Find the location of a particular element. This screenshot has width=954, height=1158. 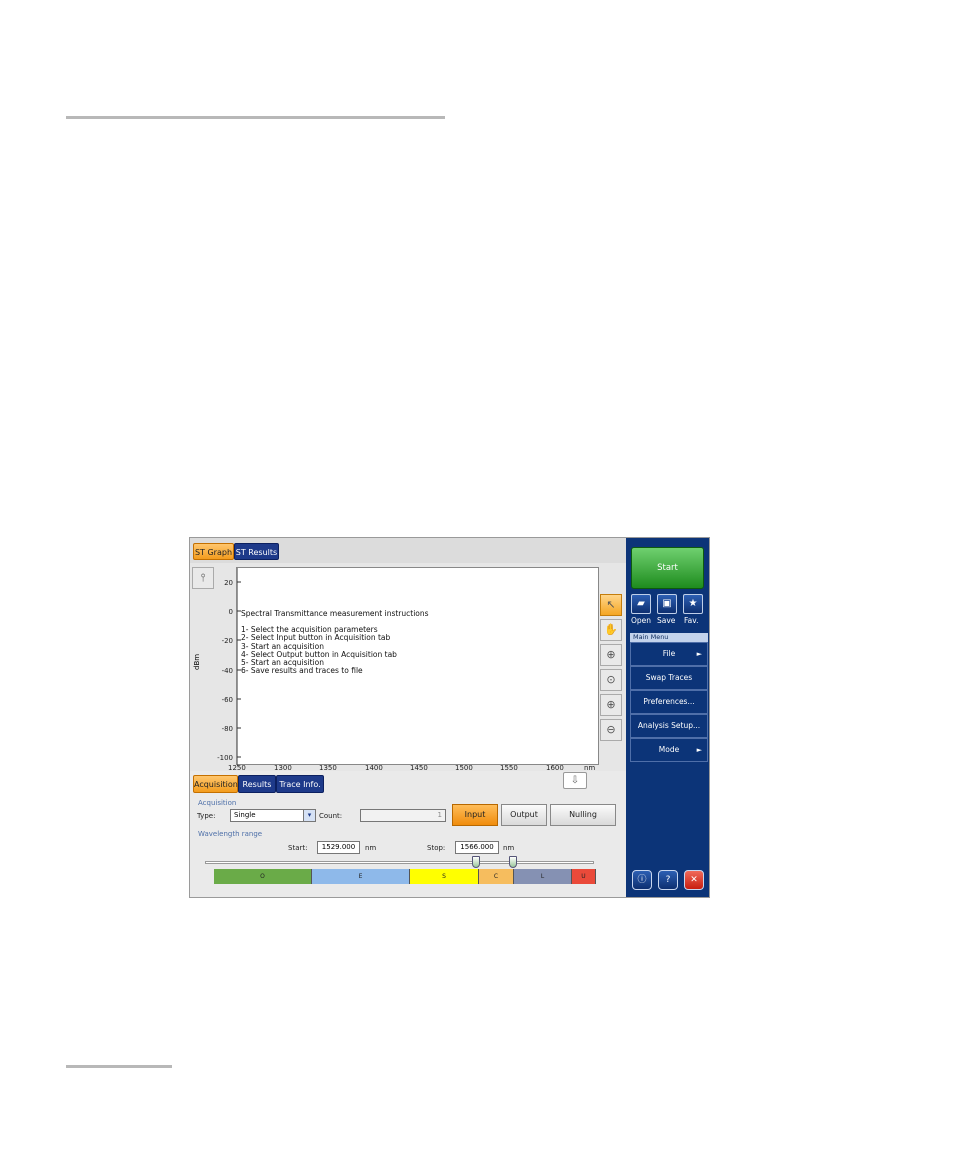

menu-item-label: Mode is located at coordinates (669, 749).